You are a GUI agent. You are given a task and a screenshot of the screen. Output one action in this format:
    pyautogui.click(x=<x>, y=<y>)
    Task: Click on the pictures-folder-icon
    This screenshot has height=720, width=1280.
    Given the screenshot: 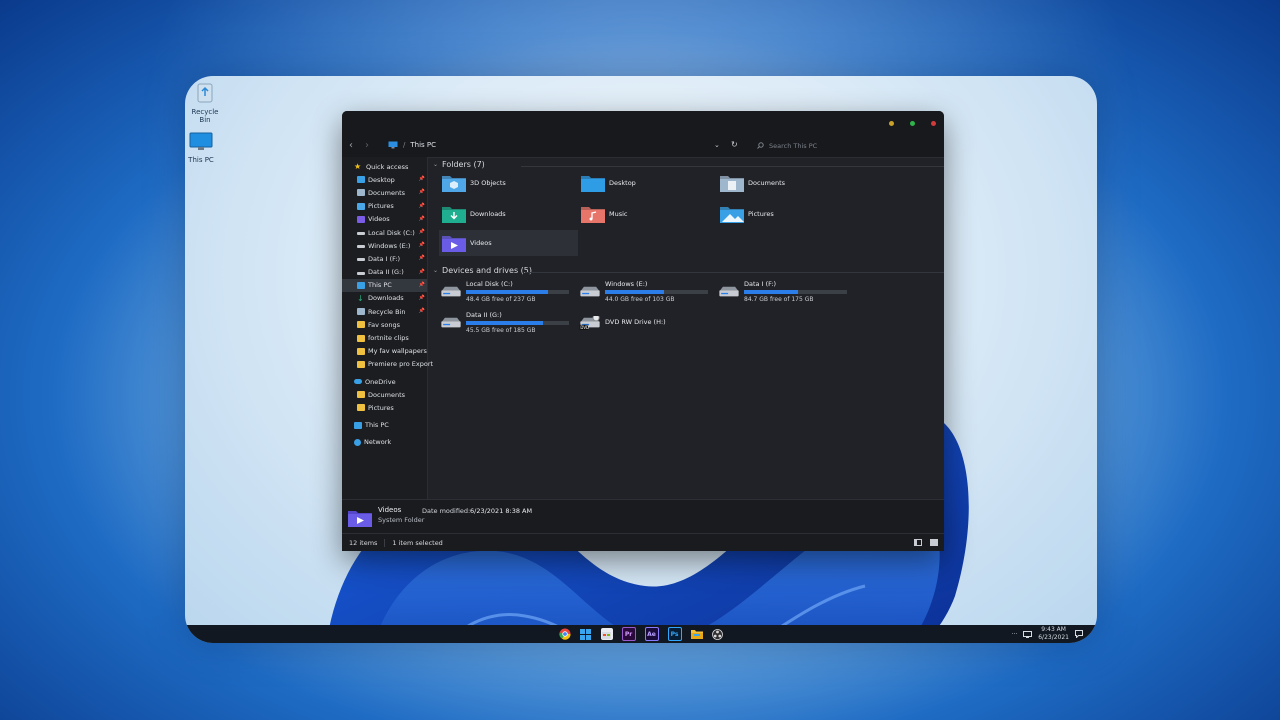 What is the action you would take?
    pyautogui.click(x=732, y=215)
    